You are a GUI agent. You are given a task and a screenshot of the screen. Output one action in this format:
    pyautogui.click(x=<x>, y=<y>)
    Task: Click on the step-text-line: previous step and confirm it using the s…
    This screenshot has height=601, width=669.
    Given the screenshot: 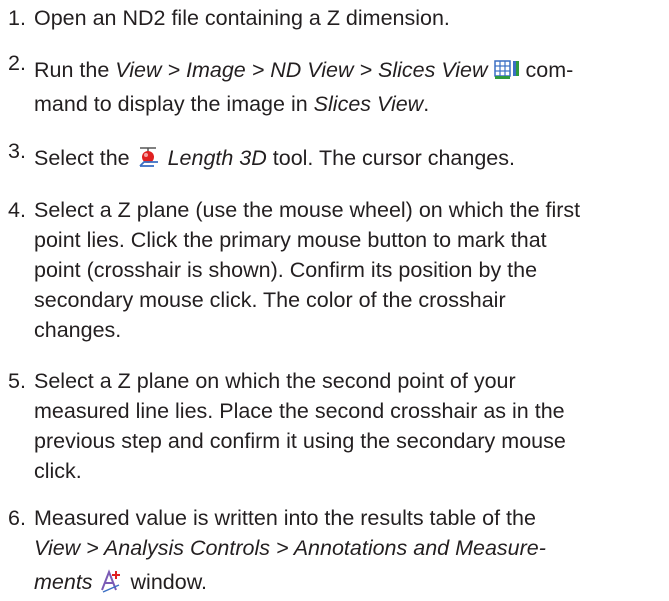 What is the action you would take?
    pyautogui.click(x=300, y=441)
    